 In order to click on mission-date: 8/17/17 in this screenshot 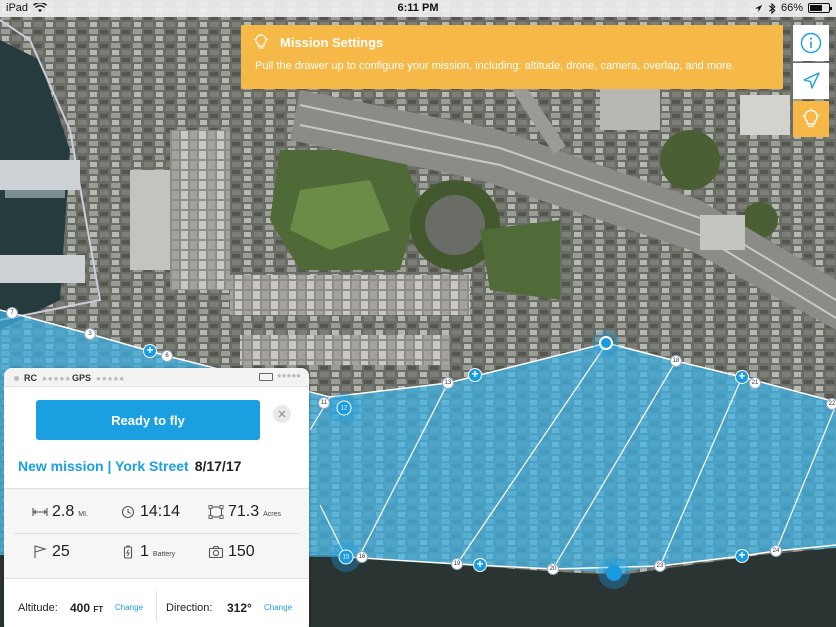, I will do `click(218, 466)`.